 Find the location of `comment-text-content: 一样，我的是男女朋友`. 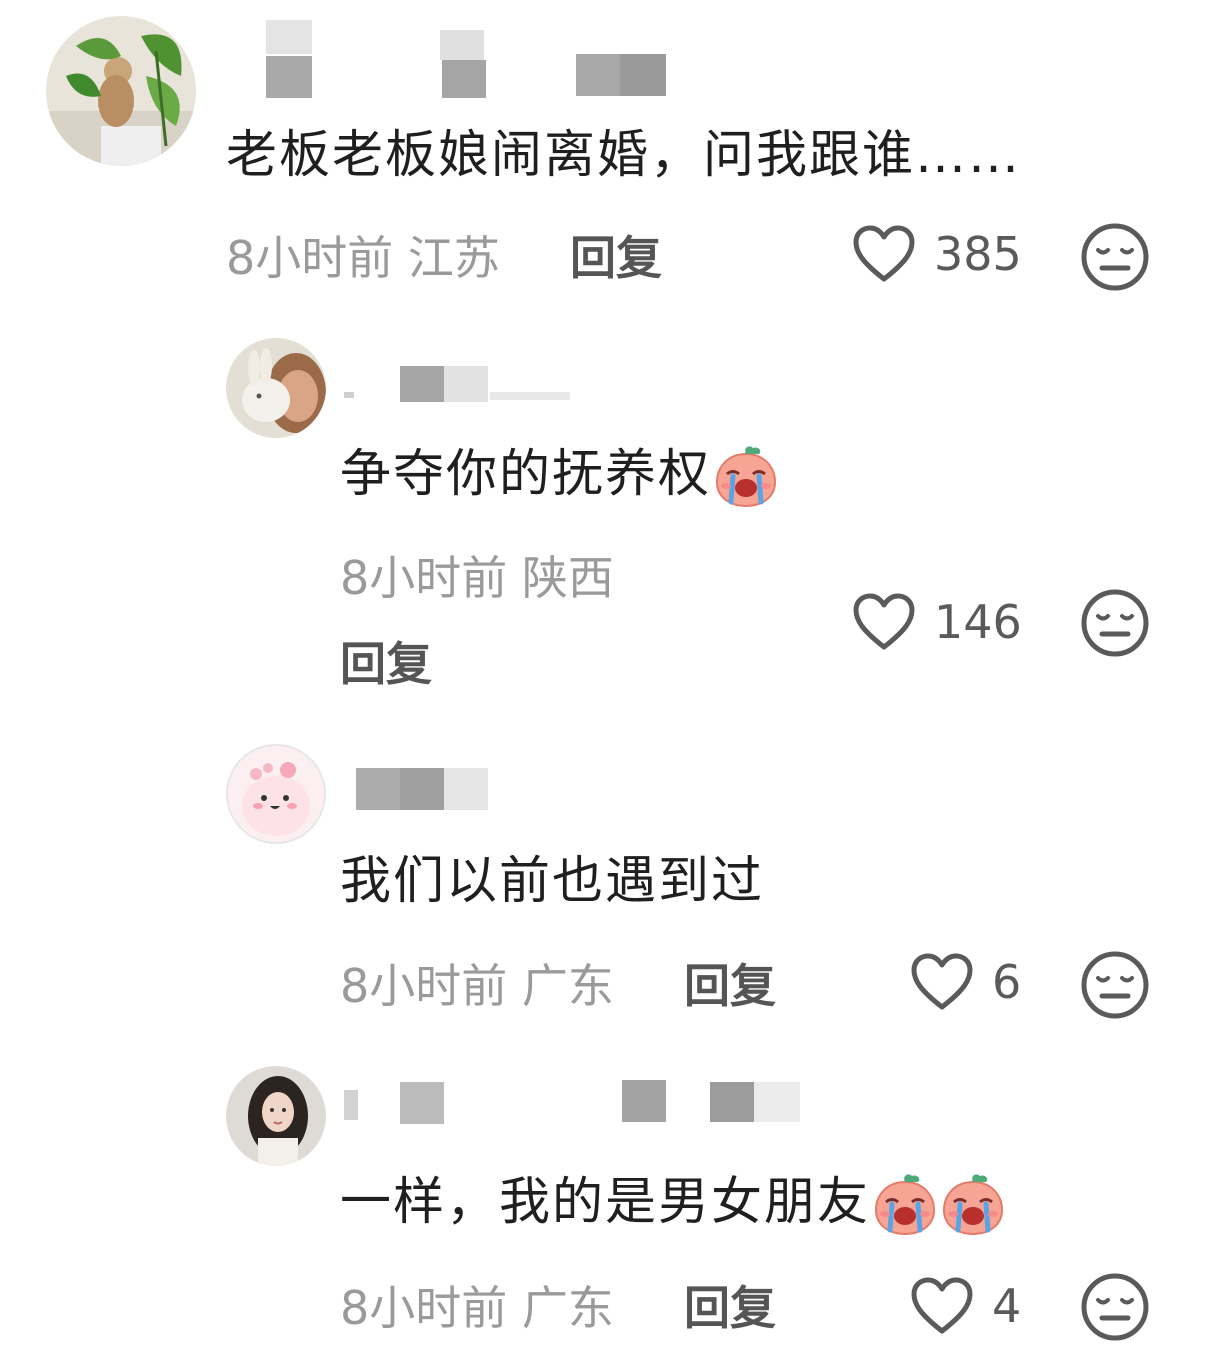

comment-text-content: 一样，我的是男女朋友 is located at coordinates (605, 1202).